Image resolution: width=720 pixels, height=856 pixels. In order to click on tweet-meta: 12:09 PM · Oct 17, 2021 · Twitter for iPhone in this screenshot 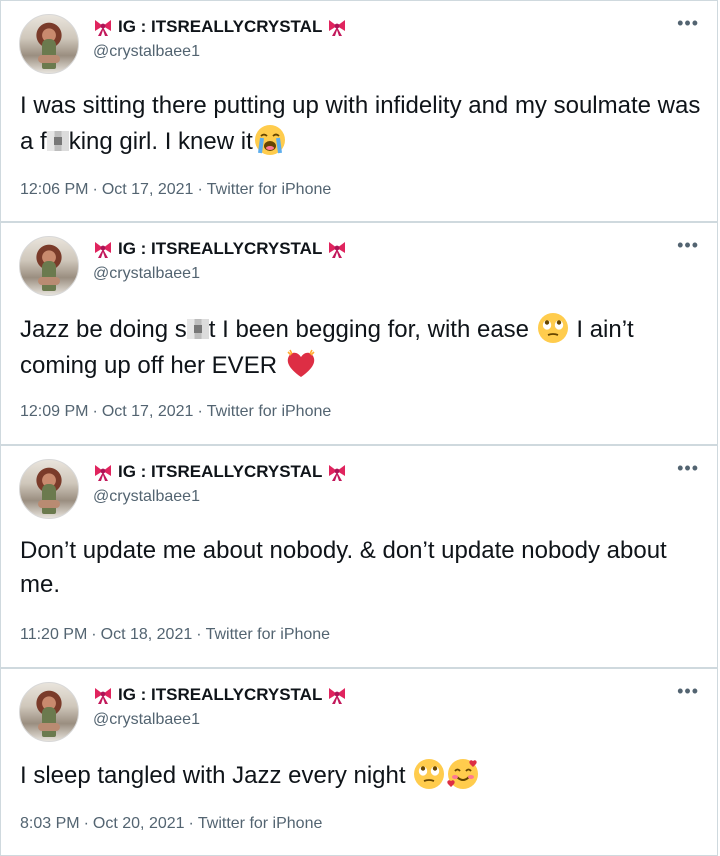, I will do `click(175, 412)`.